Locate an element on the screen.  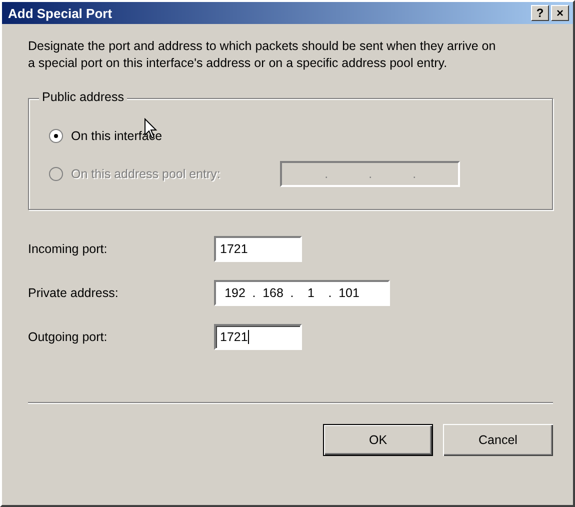
ip-address-field: 192 . 168 . 1 . 101 is located at coordinates (302, 293).